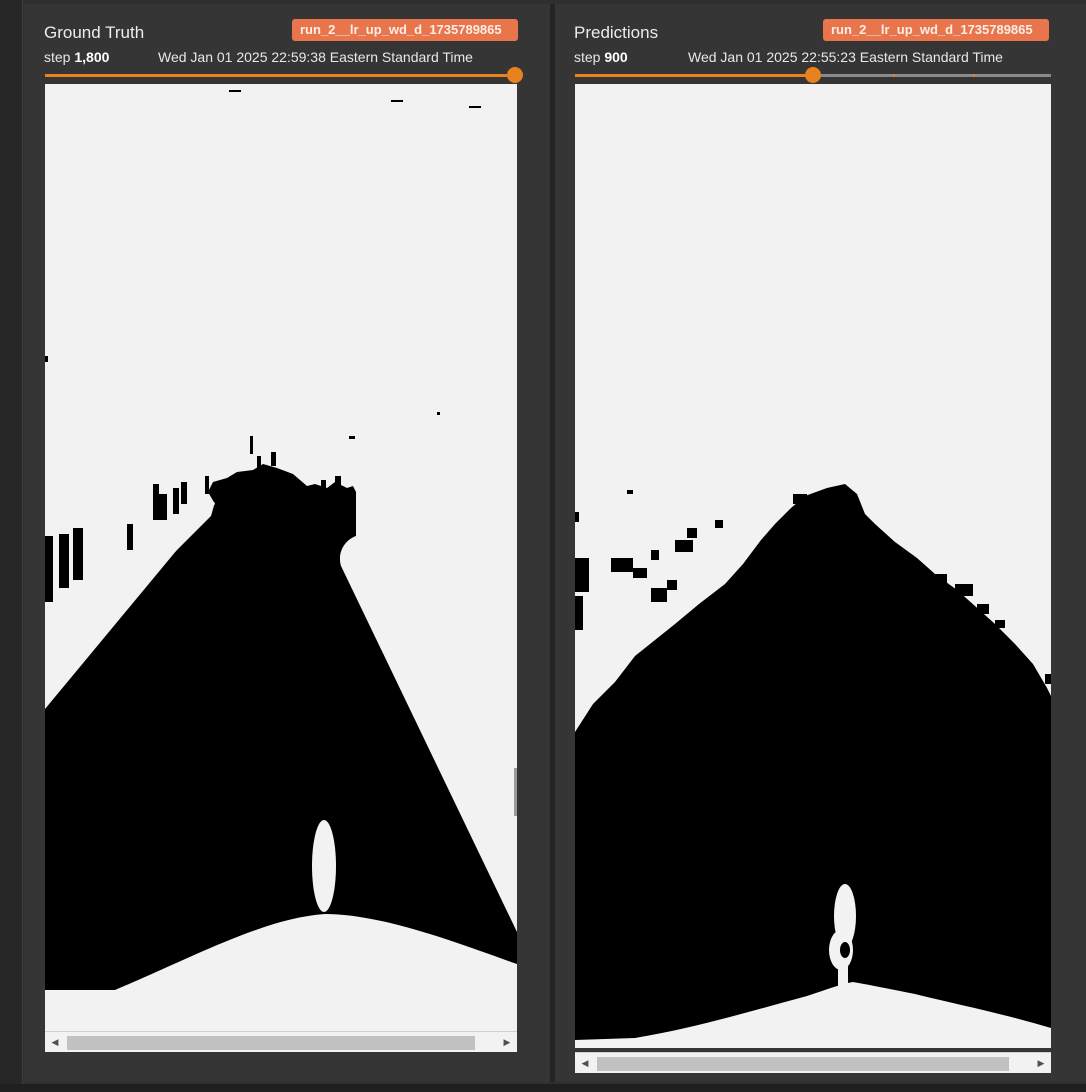 This screenshot has height=1092, width=1086. I want to click on step-label: step 900, so click(601, 57).